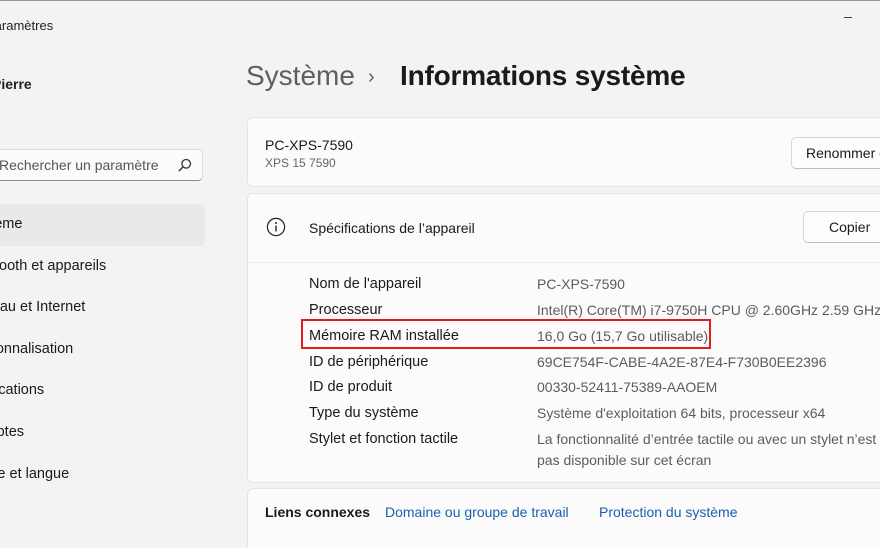  I want to click on system-protection-link: Protection du système, so click(668, 512).